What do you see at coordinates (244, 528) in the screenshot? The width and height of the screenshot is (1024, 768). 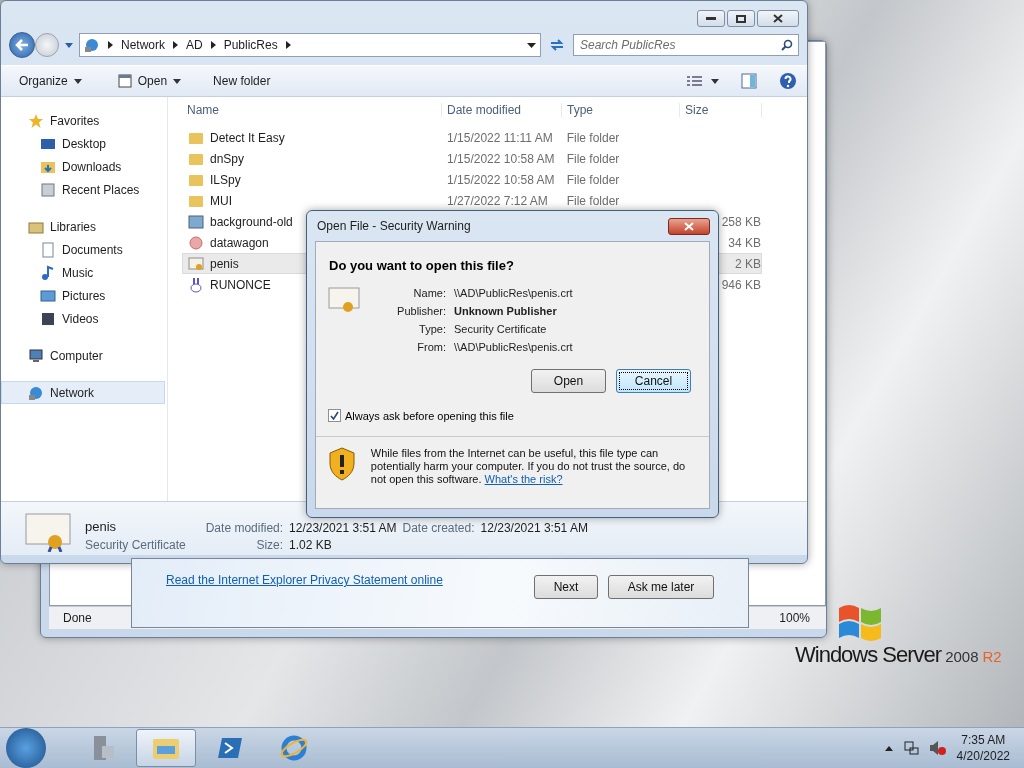 I see `detail-label: Date modified:` at bounding box center [244, 528].